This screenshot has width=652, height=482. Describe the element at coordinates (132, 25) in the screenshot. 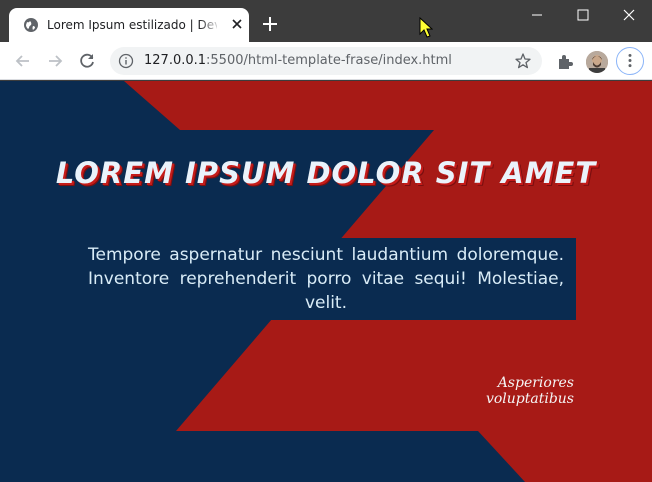

I see `tab-title: Lorem Ipsum estilizado | Dev Web` at that location.